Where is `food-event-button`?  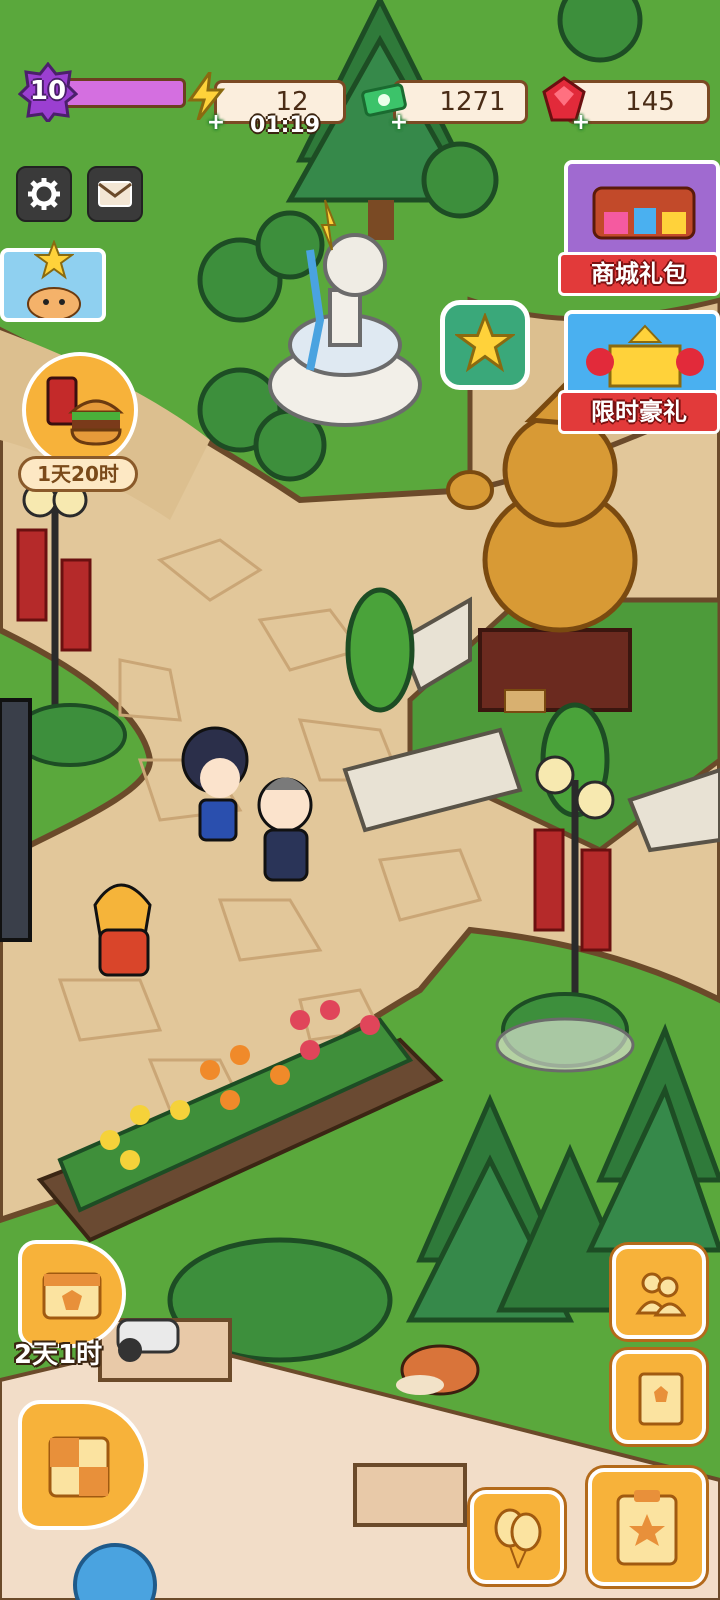
food-event-button is located at coordinates (80, 410).